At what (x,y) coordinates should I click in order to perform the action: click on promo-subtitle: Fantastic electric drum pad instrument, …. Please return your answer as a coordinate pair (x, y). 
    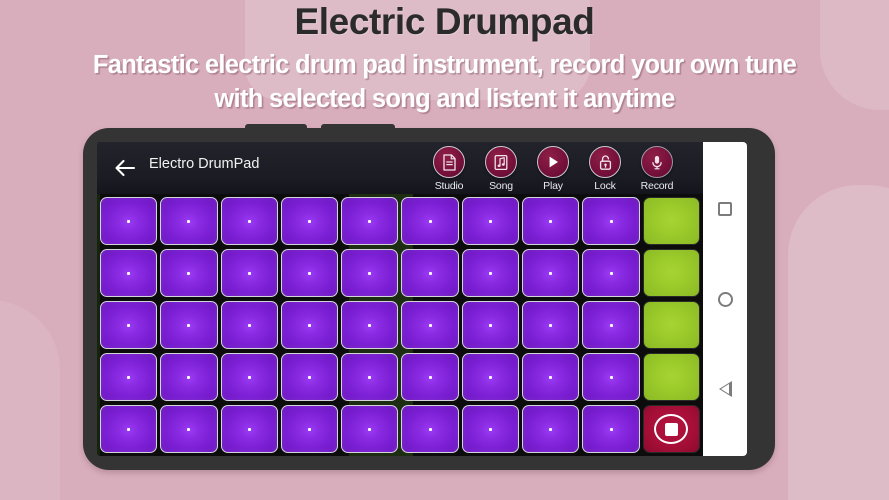
    Looking at the image, I should click on (444, 82).